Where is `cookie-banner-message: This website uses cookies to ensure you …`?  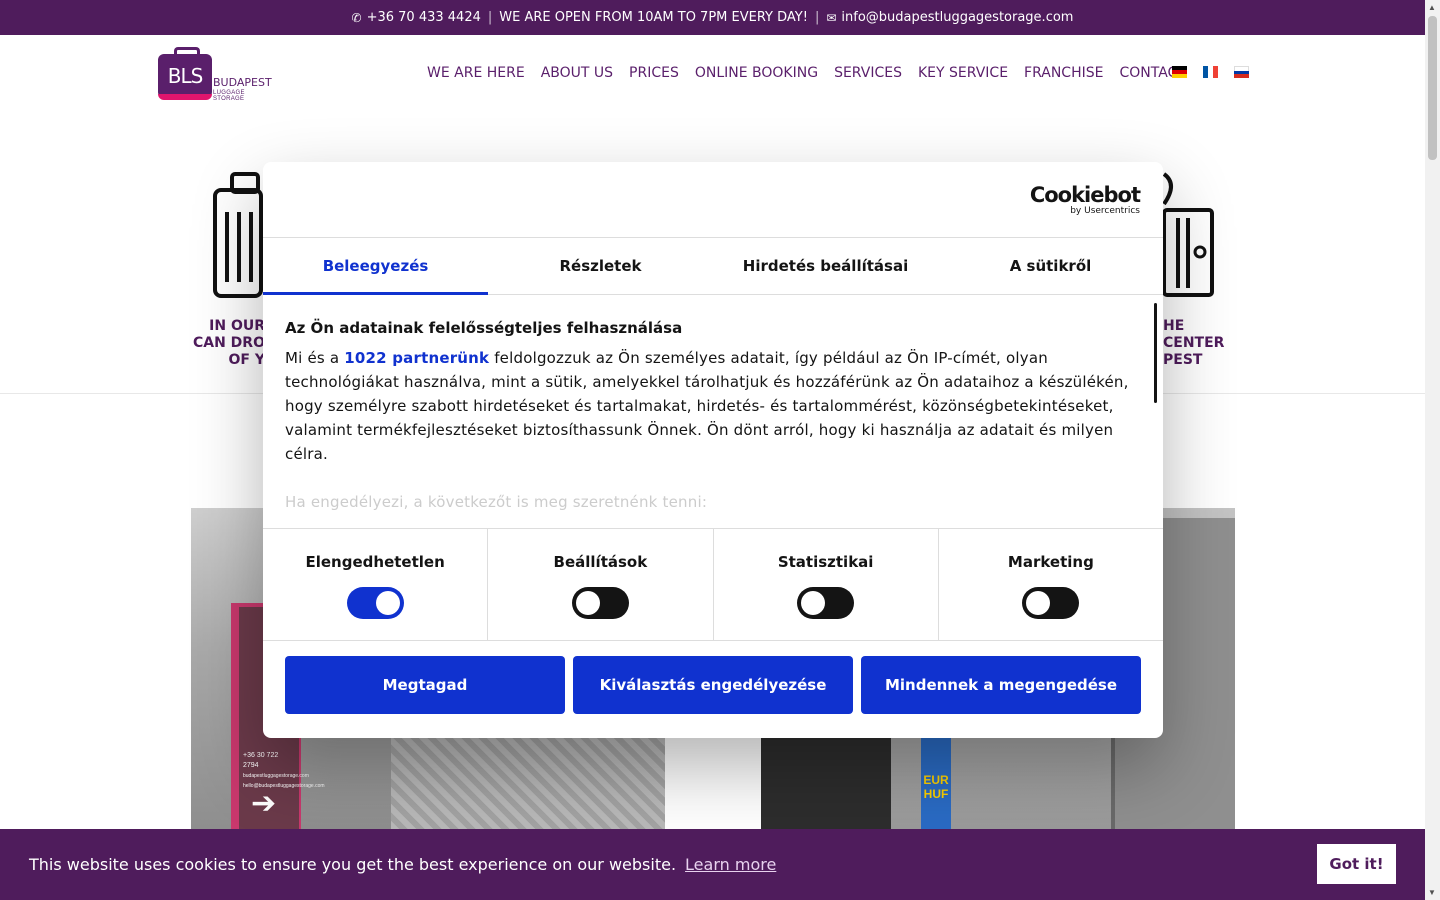 cookie-banner-message: This website uses cookies to ensure you … is located at coordinates (353, 864).